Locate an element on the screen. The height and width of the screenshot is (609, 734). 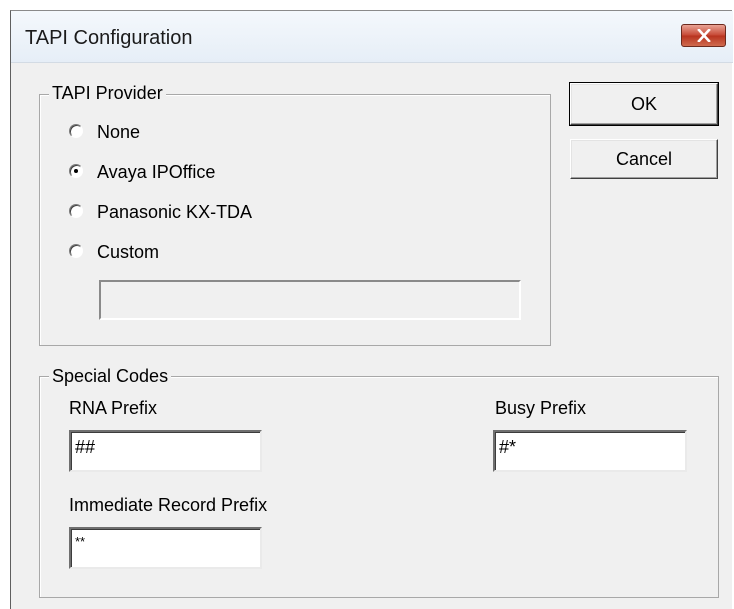
immediate-record-prefix-value: ** is located at coordinates (80, 541).